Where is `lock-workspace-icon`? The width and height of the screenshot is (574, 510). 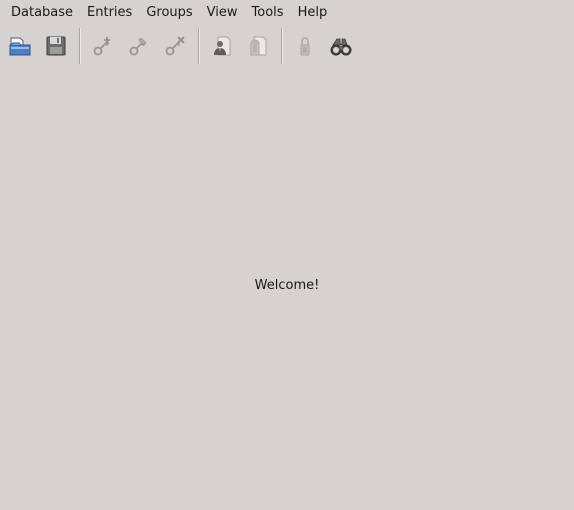 lock-workspace-icon is located at coordinates (305, 46).